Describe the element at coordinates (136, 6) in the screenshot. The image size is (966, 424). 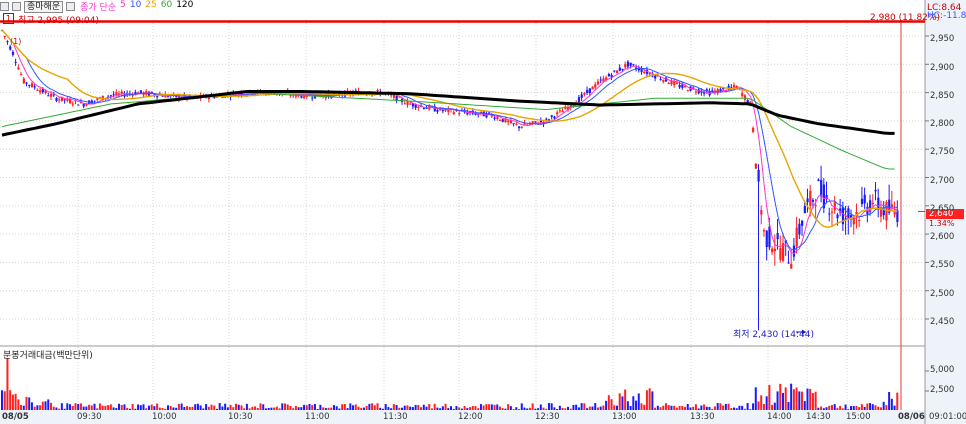
I see `ma-legend: 종가 단순 5 10 25 60 120` at that location.